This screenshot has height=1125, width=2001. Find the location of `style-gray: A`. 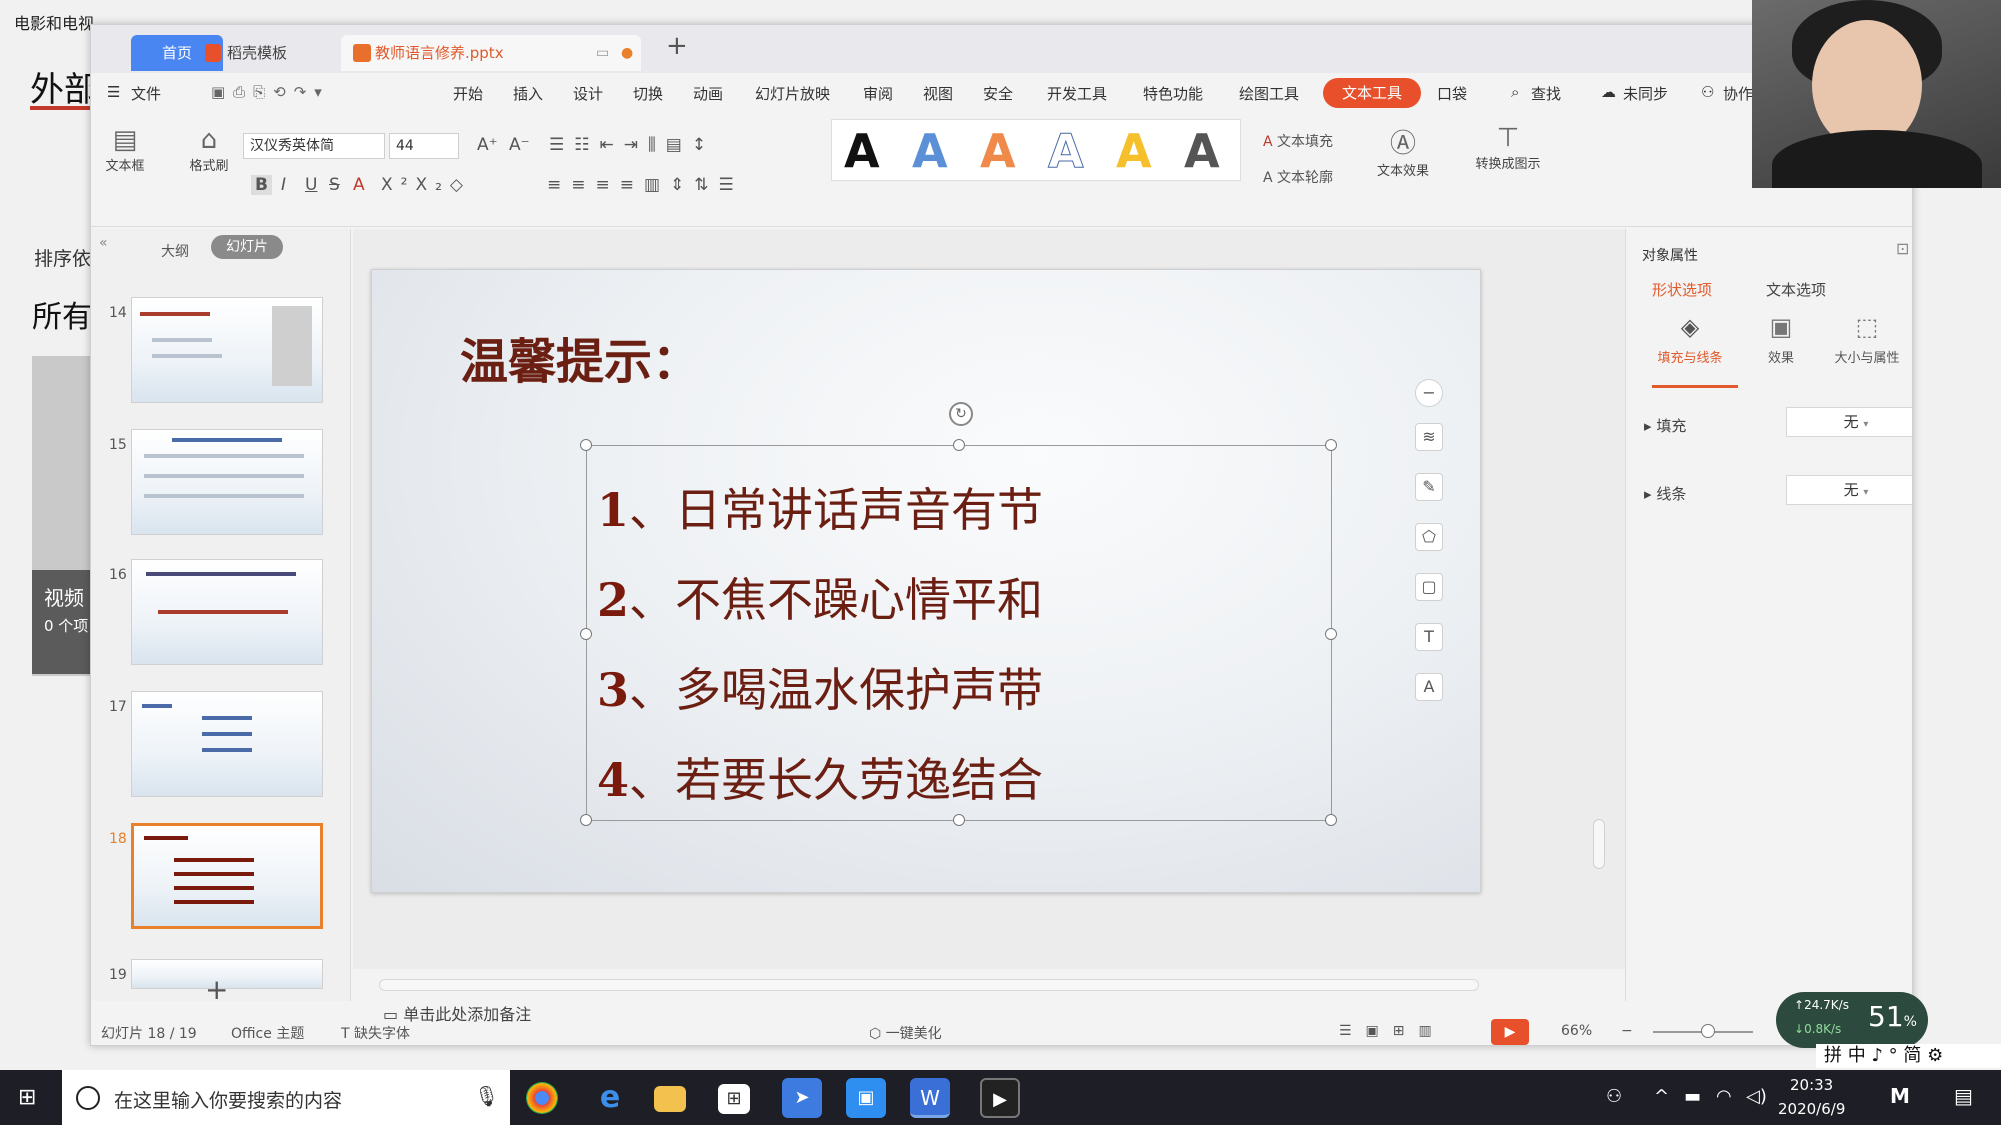

style-gray: A is located at coordinates (1202, 151).